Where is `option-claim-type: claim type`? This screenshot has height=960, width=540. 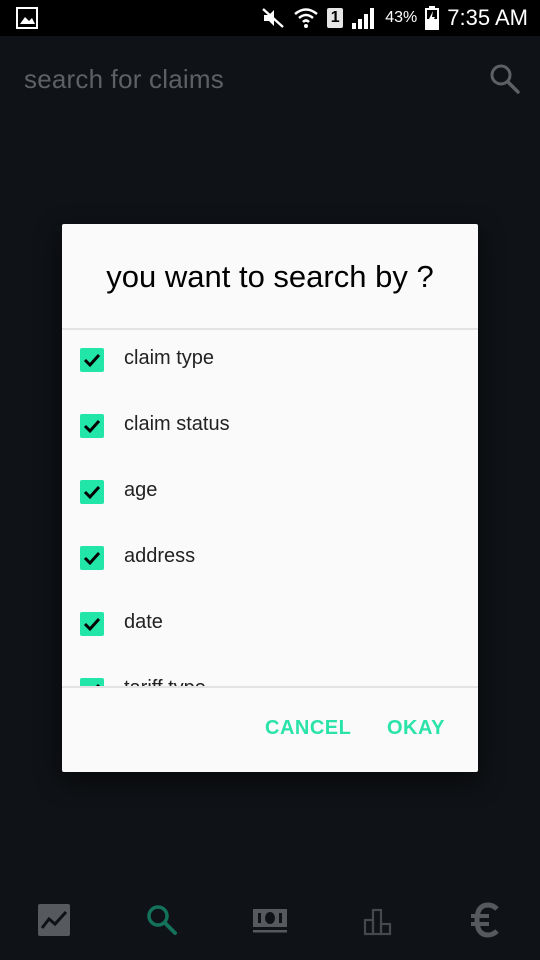 option-claim-type: claim type is located at coordinates (270, 363).